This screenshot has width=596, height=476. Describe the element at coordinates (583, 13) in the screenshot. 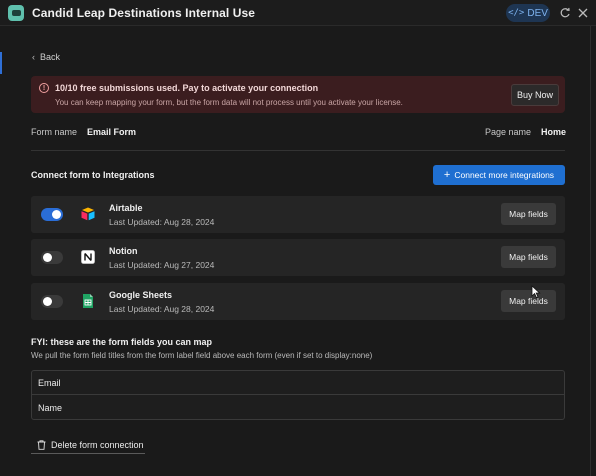

I see `close-icon` at that location.